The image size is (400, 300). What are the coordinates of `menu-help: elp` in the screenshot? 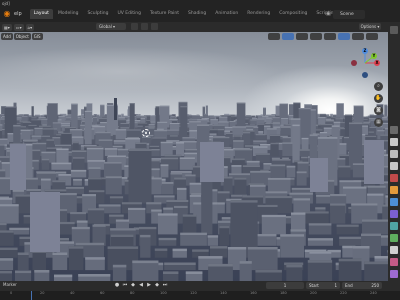 It's located at (18, 14).